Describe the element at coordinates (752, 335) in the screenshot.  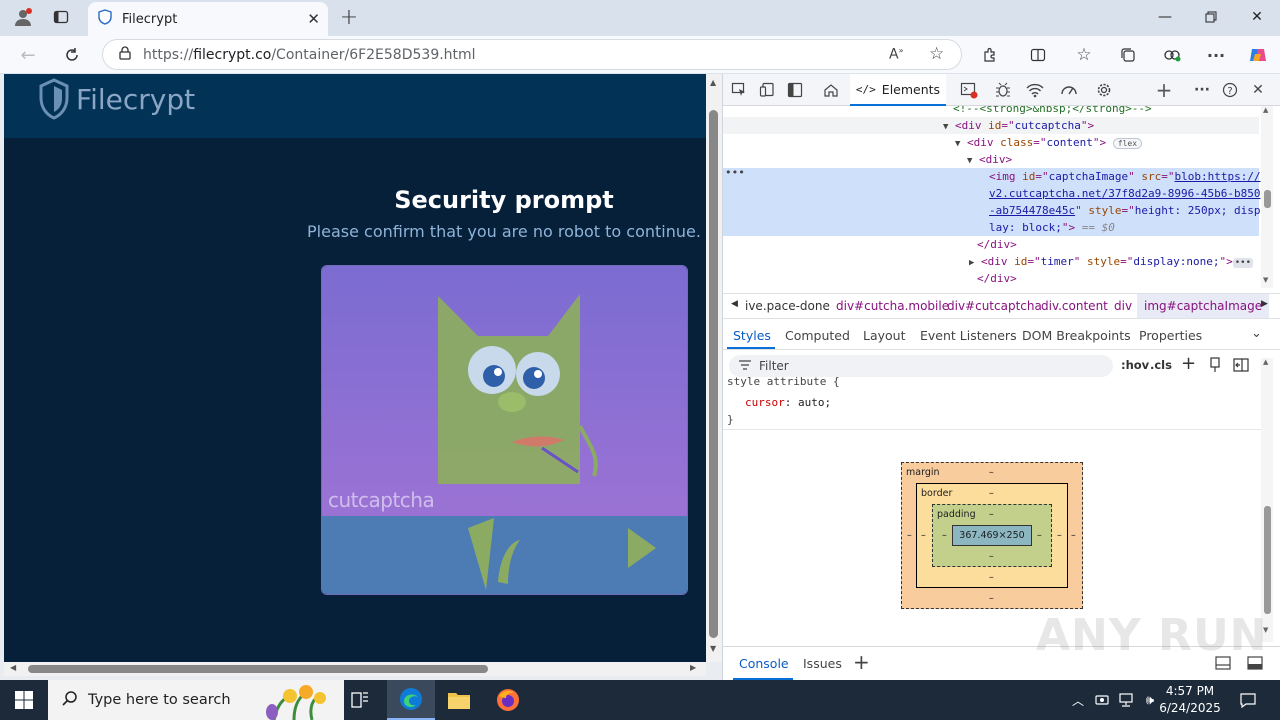
I see `tab-styles: Styles` at that location.